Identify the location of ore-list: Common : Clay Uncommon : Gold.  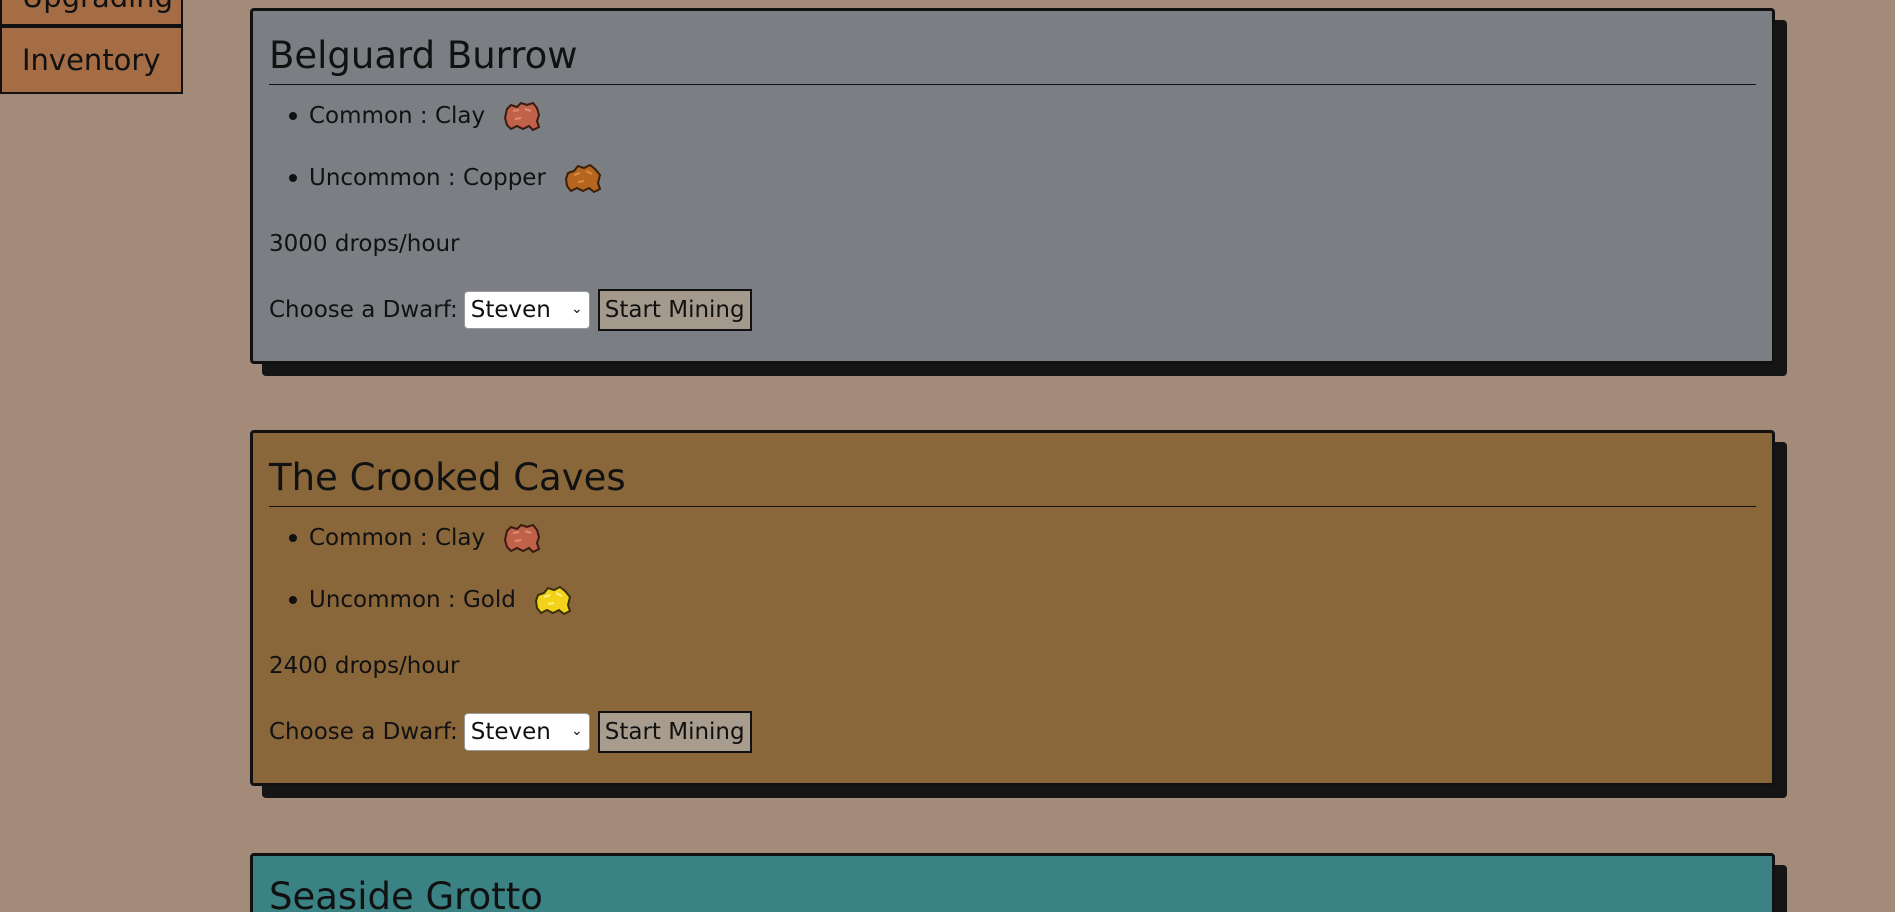
(1012, 569).